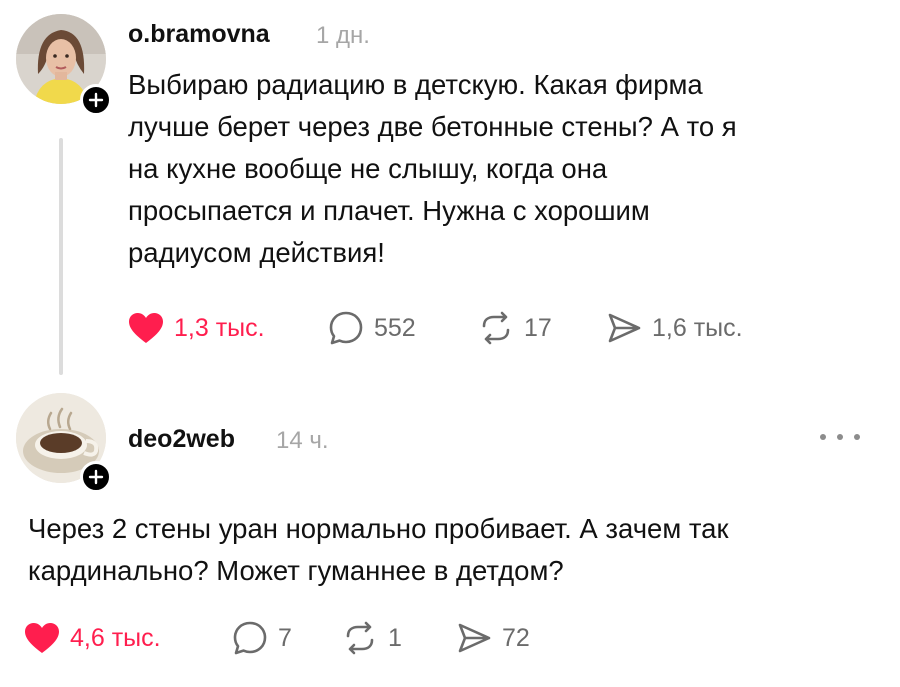 The height and width of the screenshot is (687, 900). What do you see at coordinates (61, 256) in the screenshot?
I see `thread-line` at bounding box center [61, 256].